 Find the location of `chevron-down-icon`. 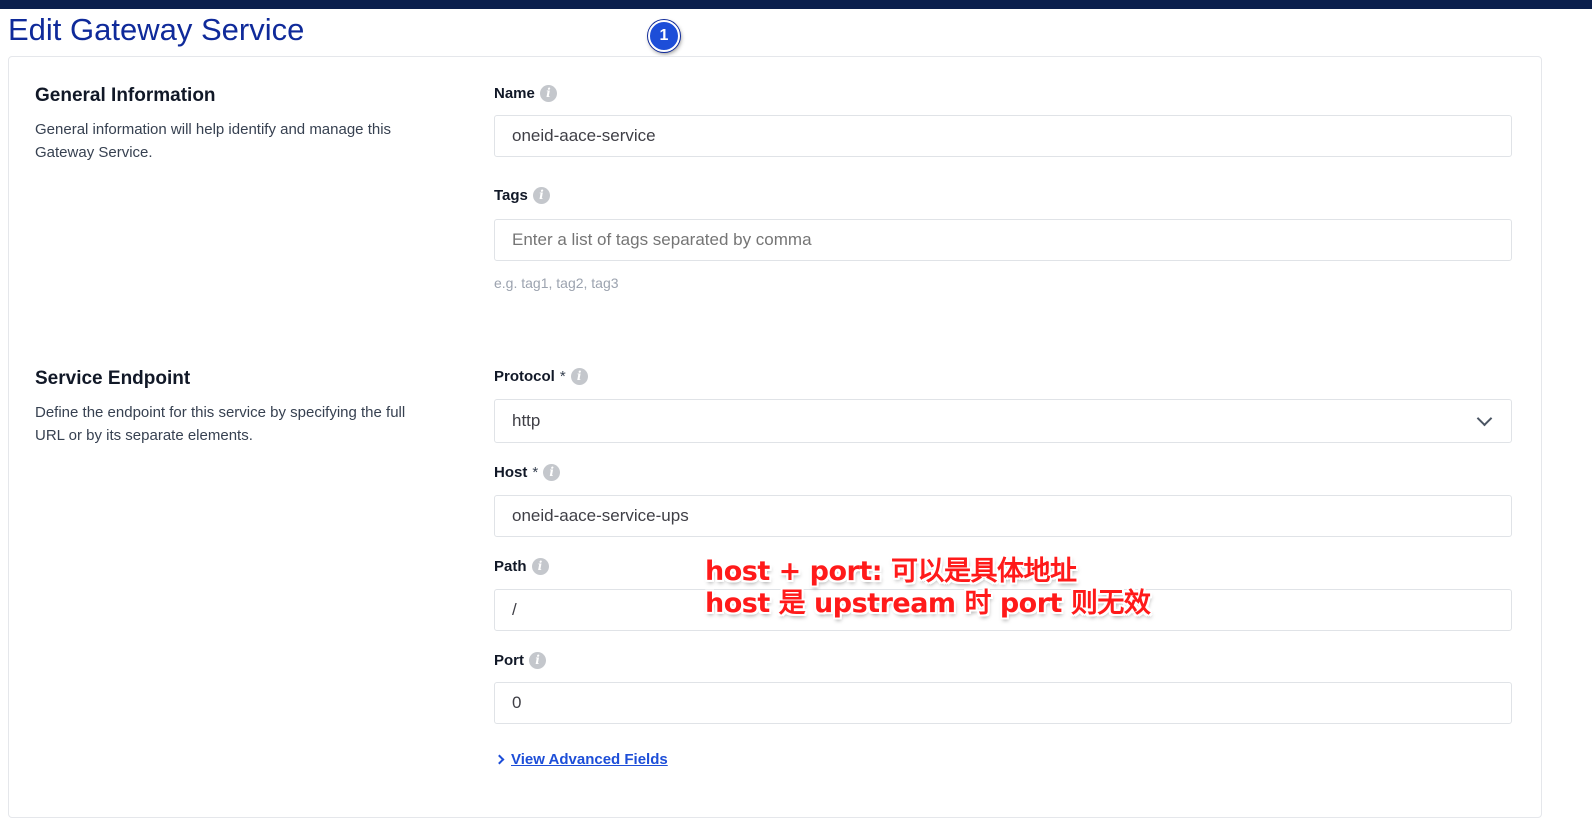

chevron-down-icon is located at coordinates (1484, 418).